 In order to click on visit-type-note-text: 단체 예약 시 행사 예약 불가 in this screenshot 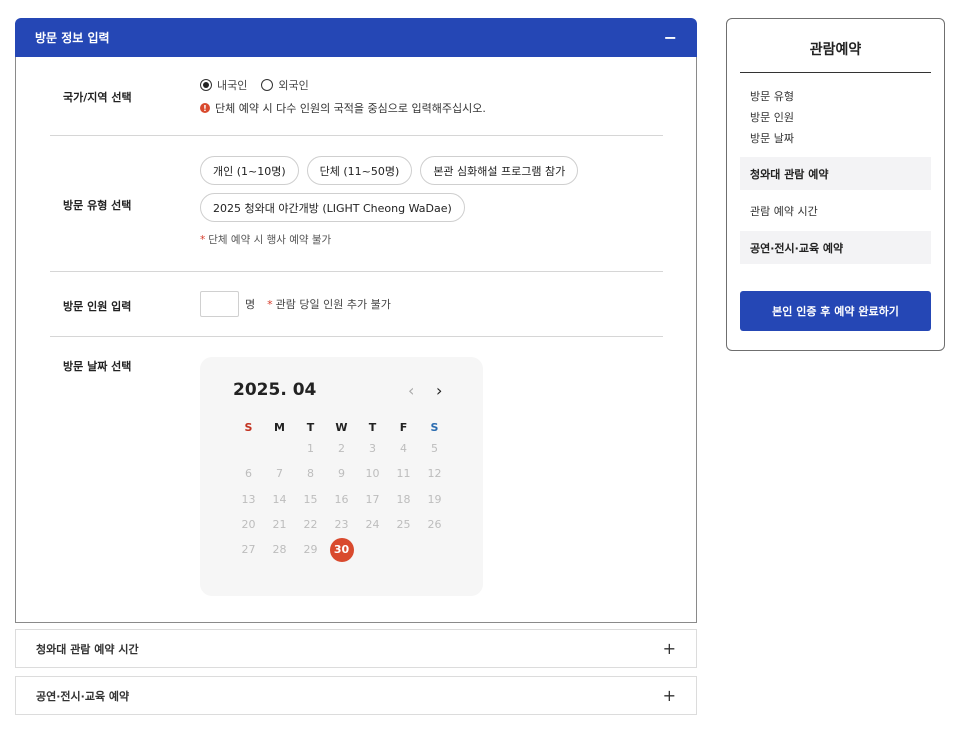, I will do `click(270, 240)`.